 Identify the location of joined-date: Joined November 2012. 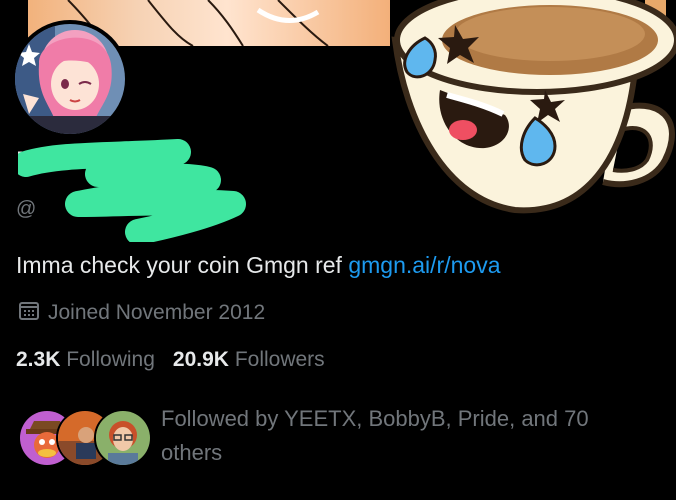
(141, 313).